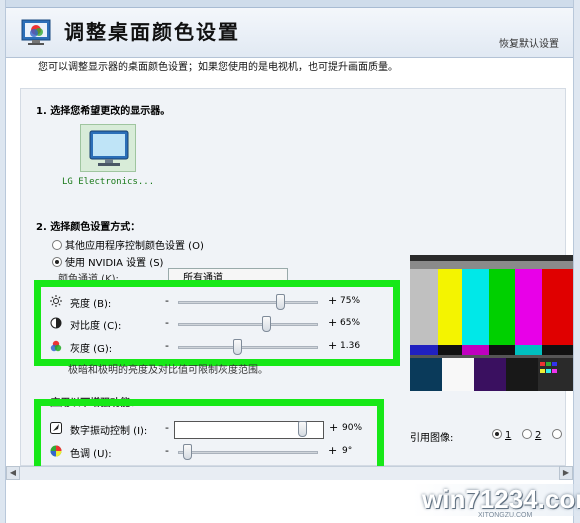  Describe the element at coordinates (152, 32) in the screenshot. I see `page-title: 调整桌面颜色设置` at that location.